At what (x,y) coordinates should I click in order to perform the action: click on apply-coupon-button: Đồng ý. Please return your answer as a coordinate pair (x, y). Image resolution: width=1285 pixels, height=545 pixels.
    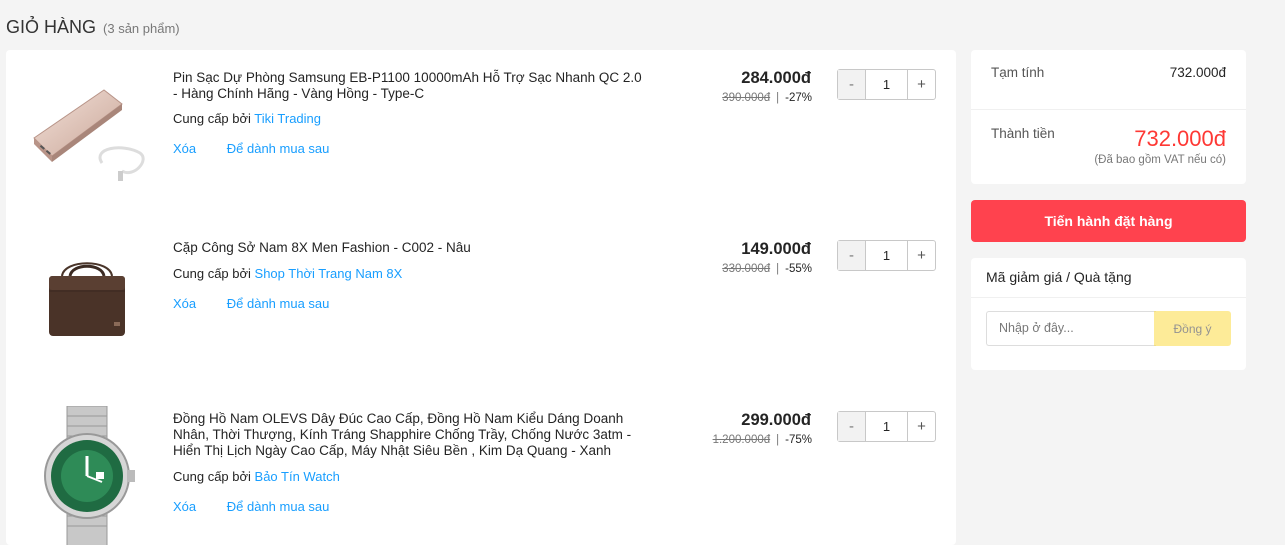
    Looking at the image, I should click on (1192, 328).